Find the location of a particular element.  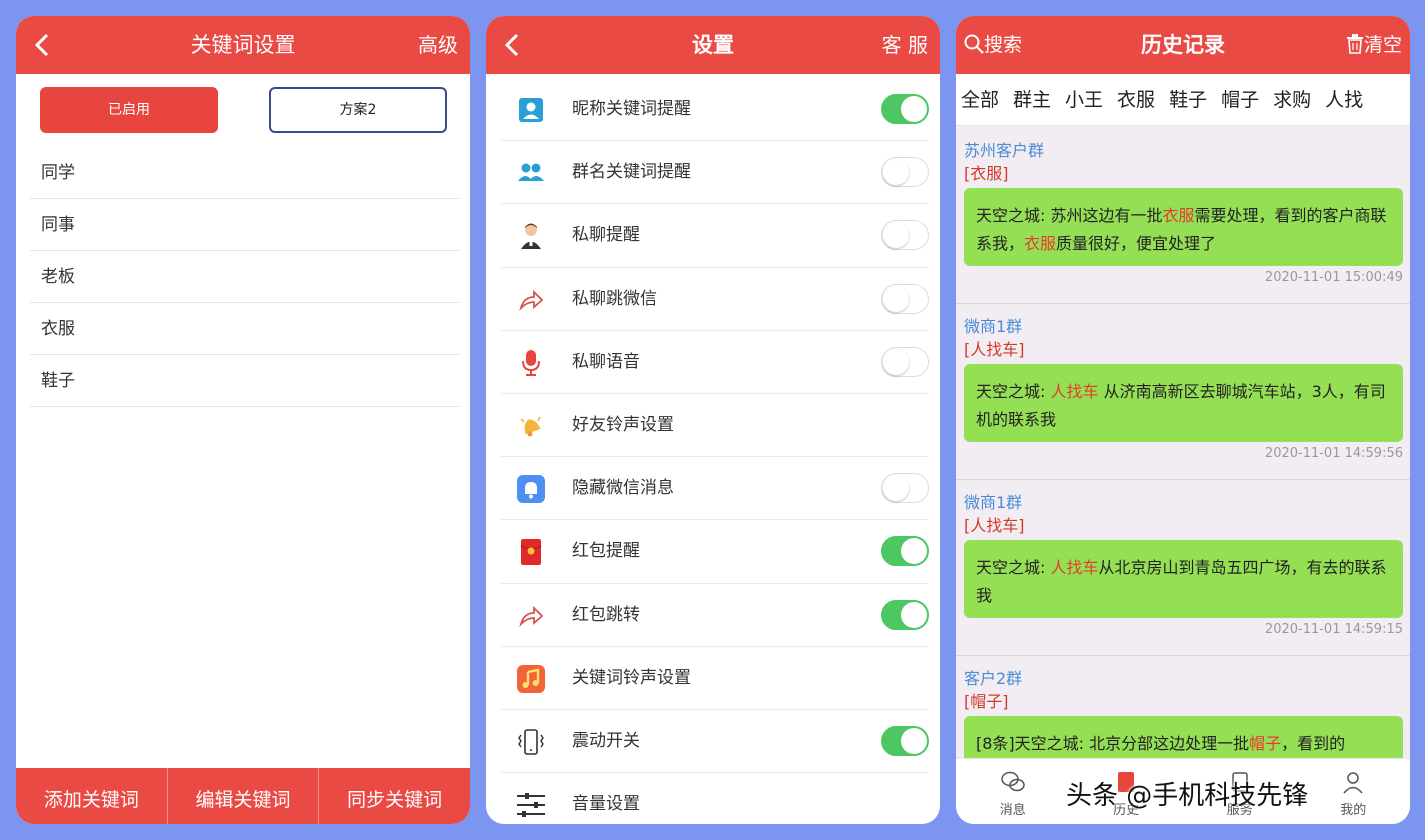

setting-label: 好友铃声设置 is located at coordinates (623, 424).